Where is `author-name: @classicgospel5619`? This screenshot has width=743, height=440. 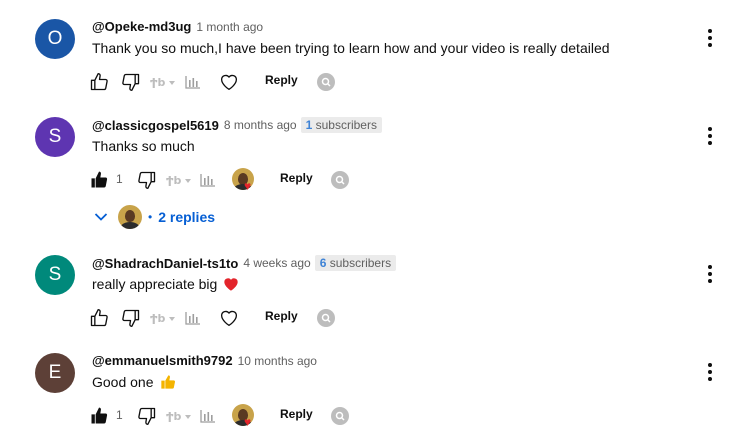 author-name: @classicgospel5619 is located at coordinates (155, 125).